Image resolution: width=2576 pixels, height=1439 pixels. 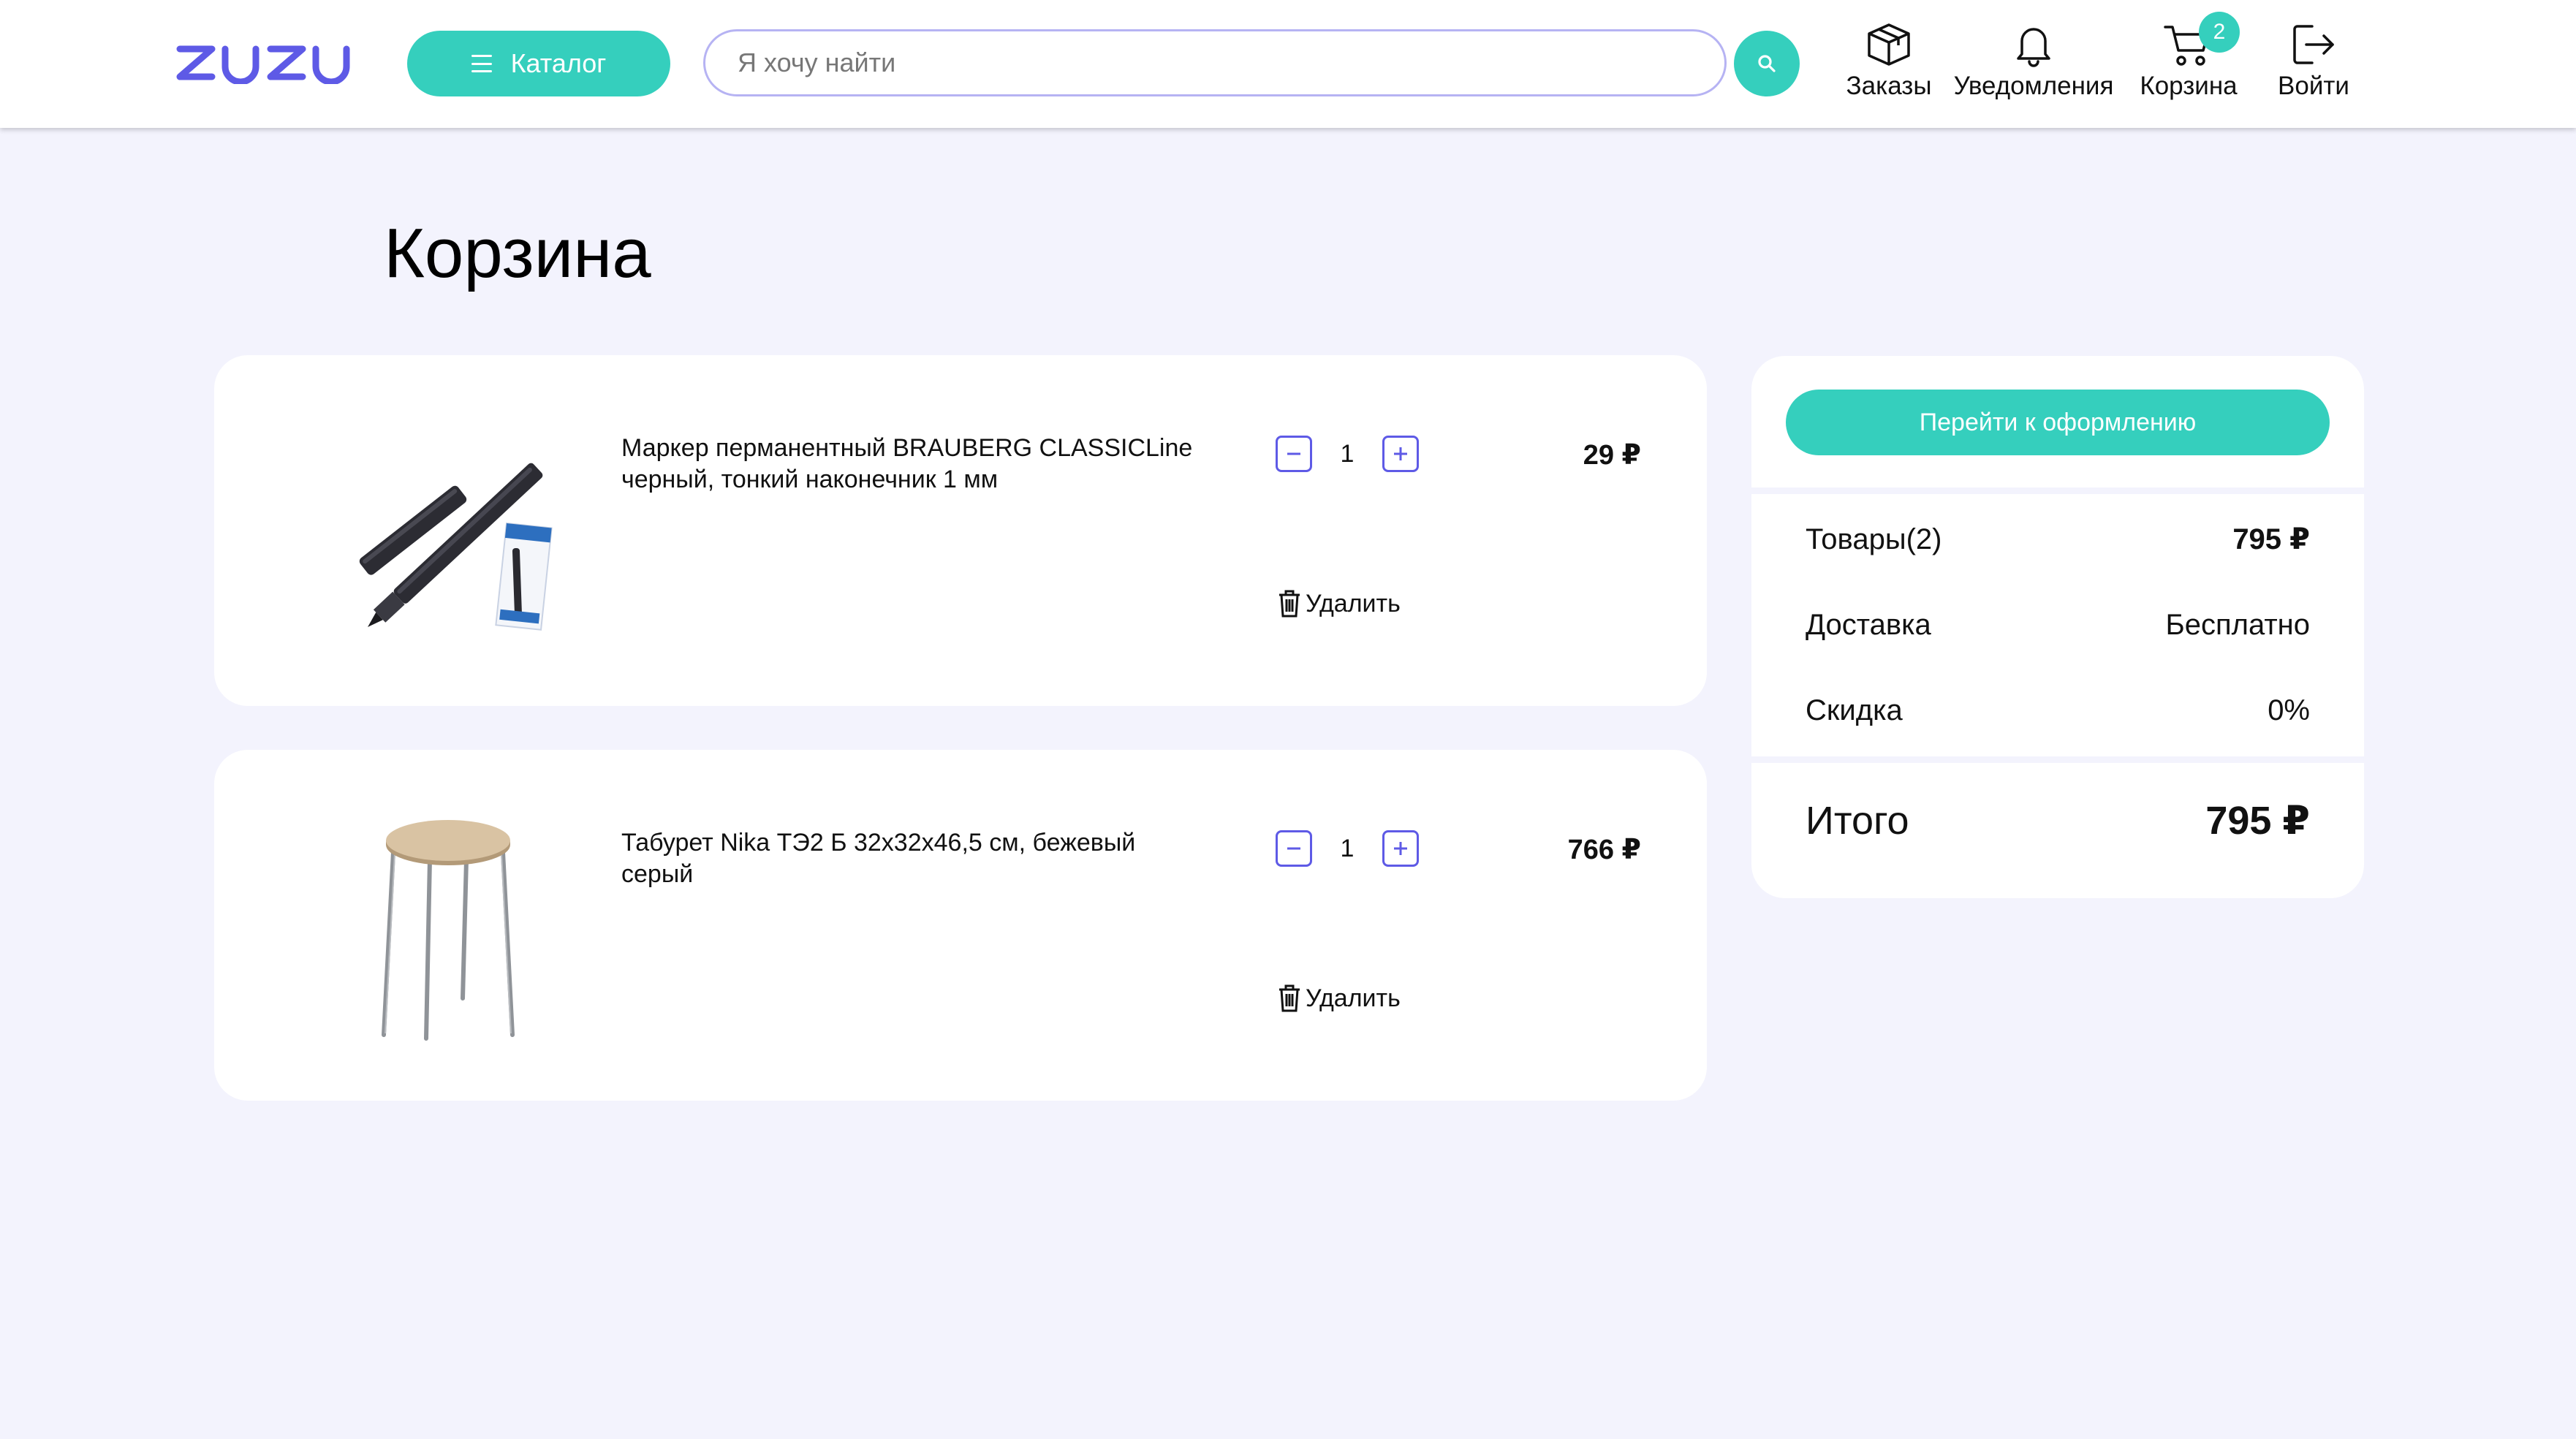 I want to click on catalog-label: Каталог, so click(x=558, y=63).